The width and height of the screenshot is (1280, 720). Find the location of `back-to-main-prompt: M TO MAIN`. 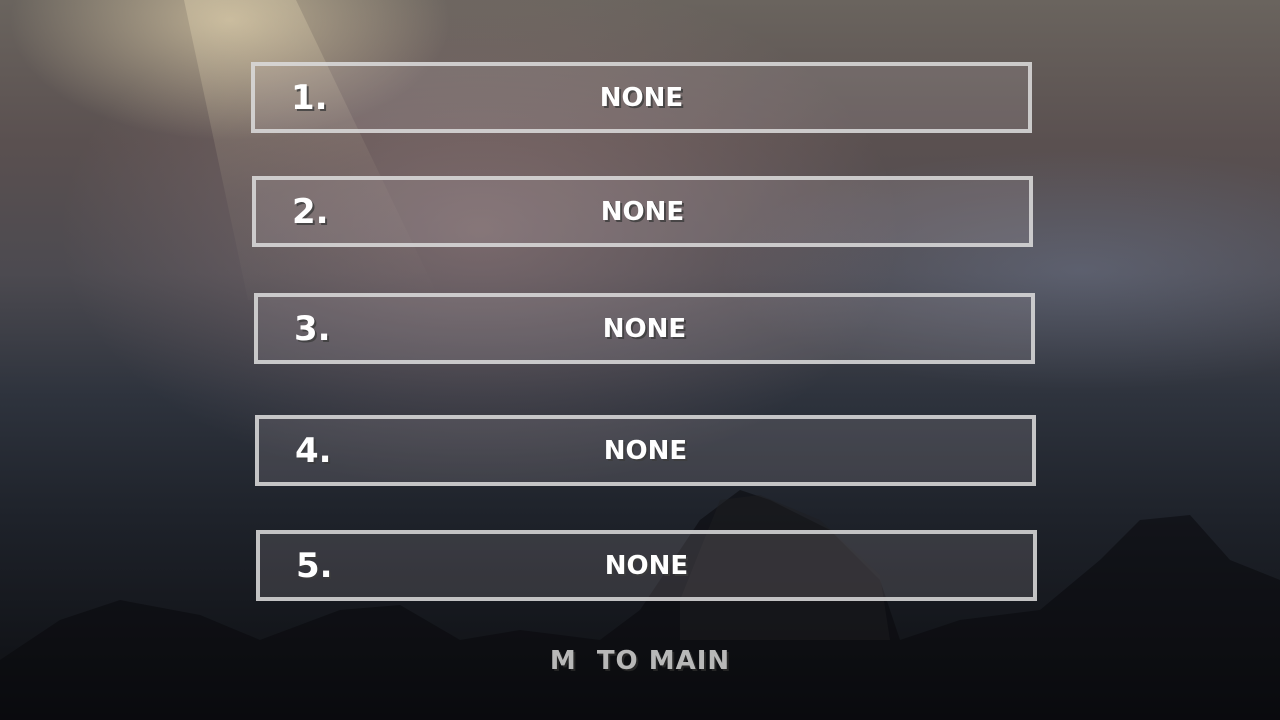

back-to-main-prompt: M TO MAIN is located at coordinates (640, 661).